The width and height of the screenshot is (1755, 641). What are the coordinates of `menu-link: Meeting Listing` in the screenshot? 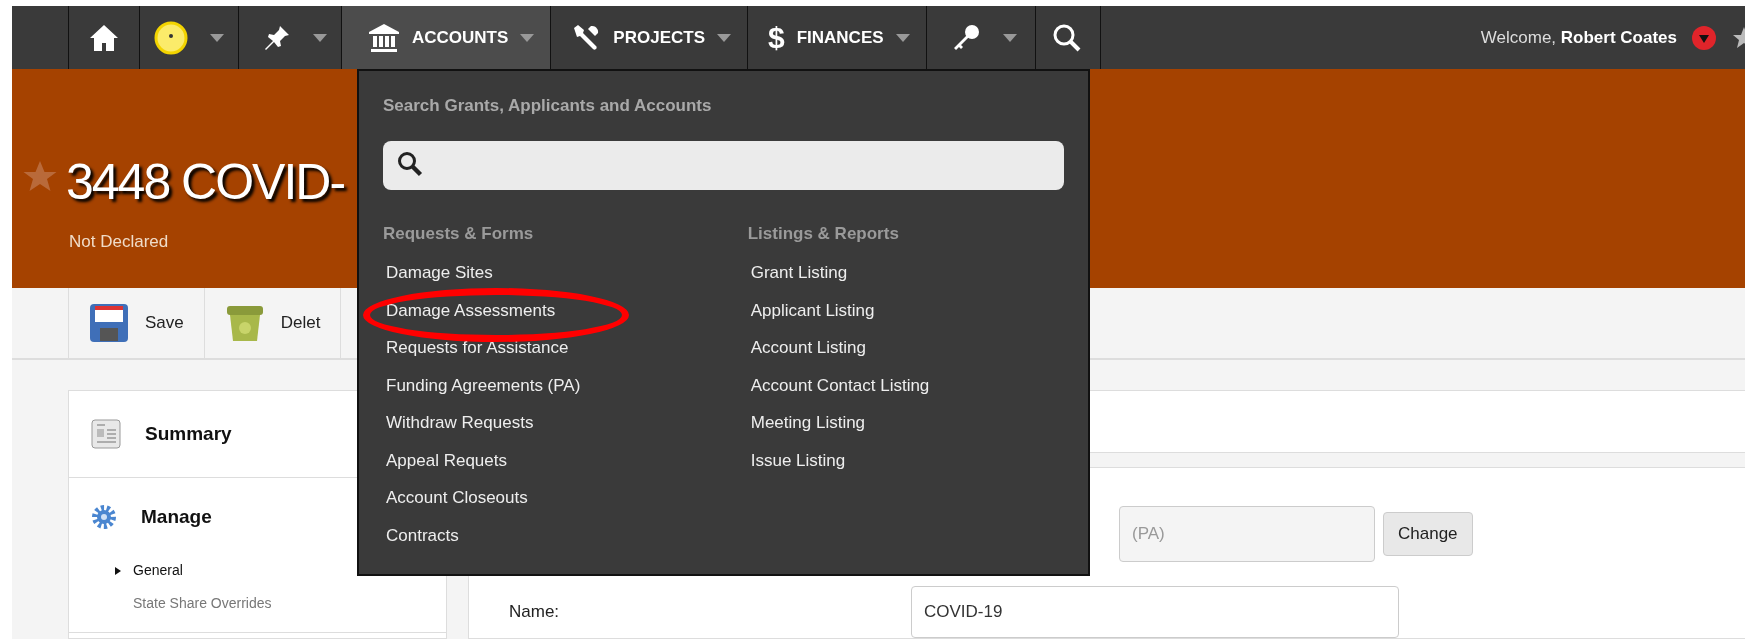 It's located at (808, 422).